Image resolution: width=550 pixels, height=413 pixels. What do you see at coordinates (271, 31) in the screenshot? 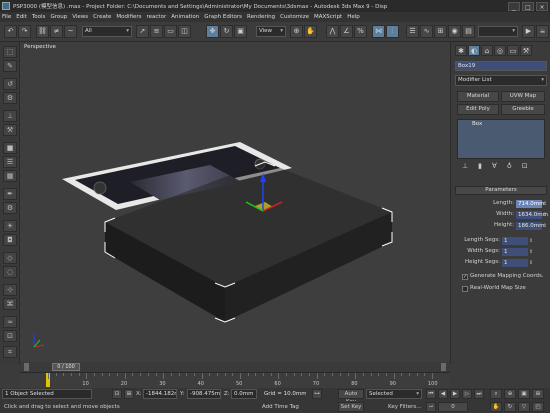
I see `ref-coord-dropdown: View` at bounding box center [271, 31].